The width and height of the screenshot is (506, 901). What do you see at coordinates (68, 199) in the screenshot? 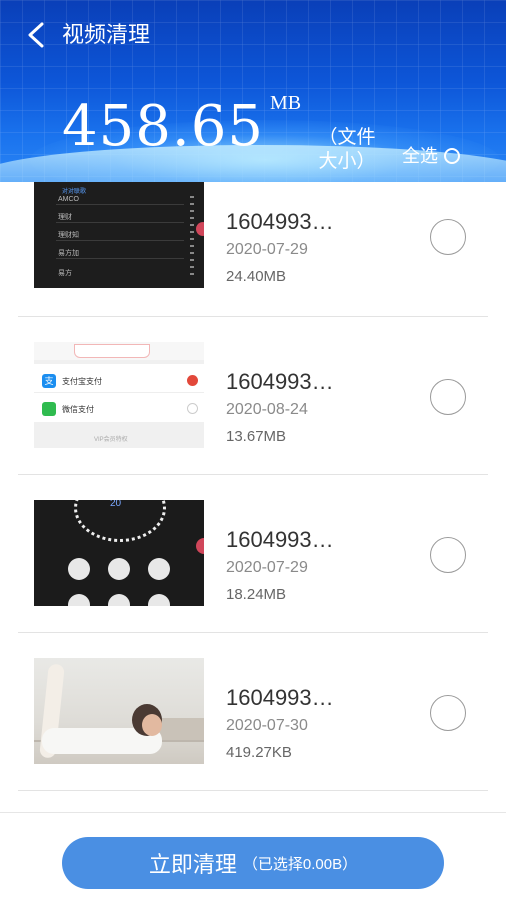
I see `thumb-text: AMCO` at bounding box center [68, 199].